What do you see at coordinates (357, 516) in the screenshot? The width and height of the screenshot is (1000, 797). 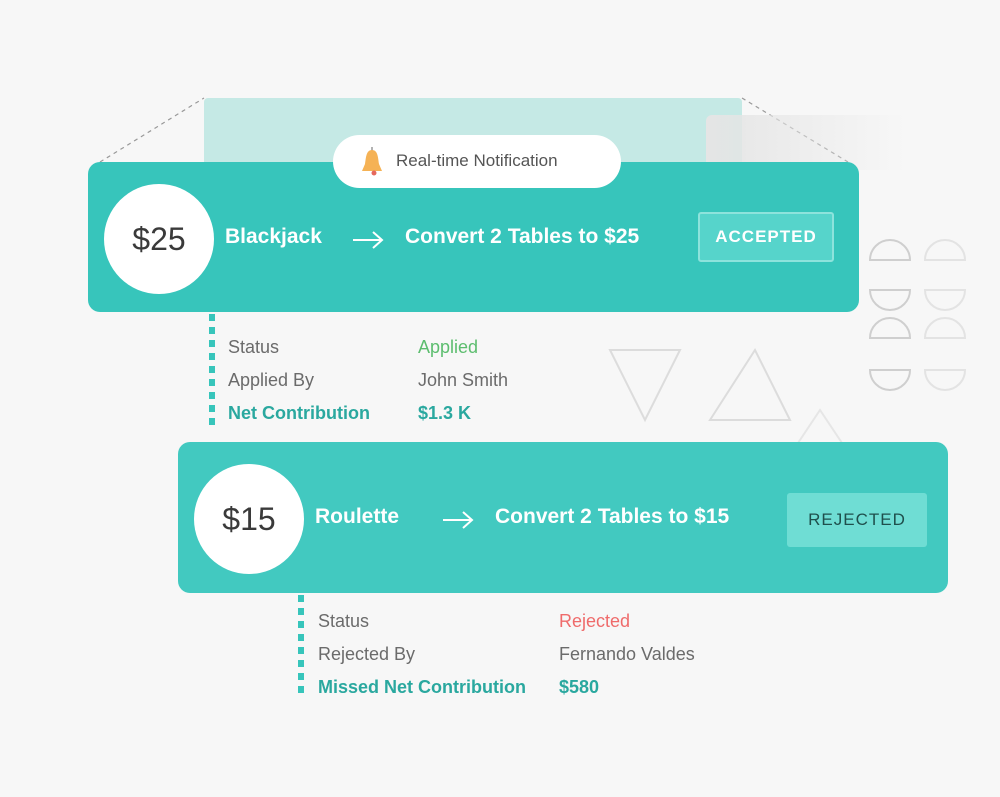 I see `game-name: Roulette` at bounding box center [357, 516].